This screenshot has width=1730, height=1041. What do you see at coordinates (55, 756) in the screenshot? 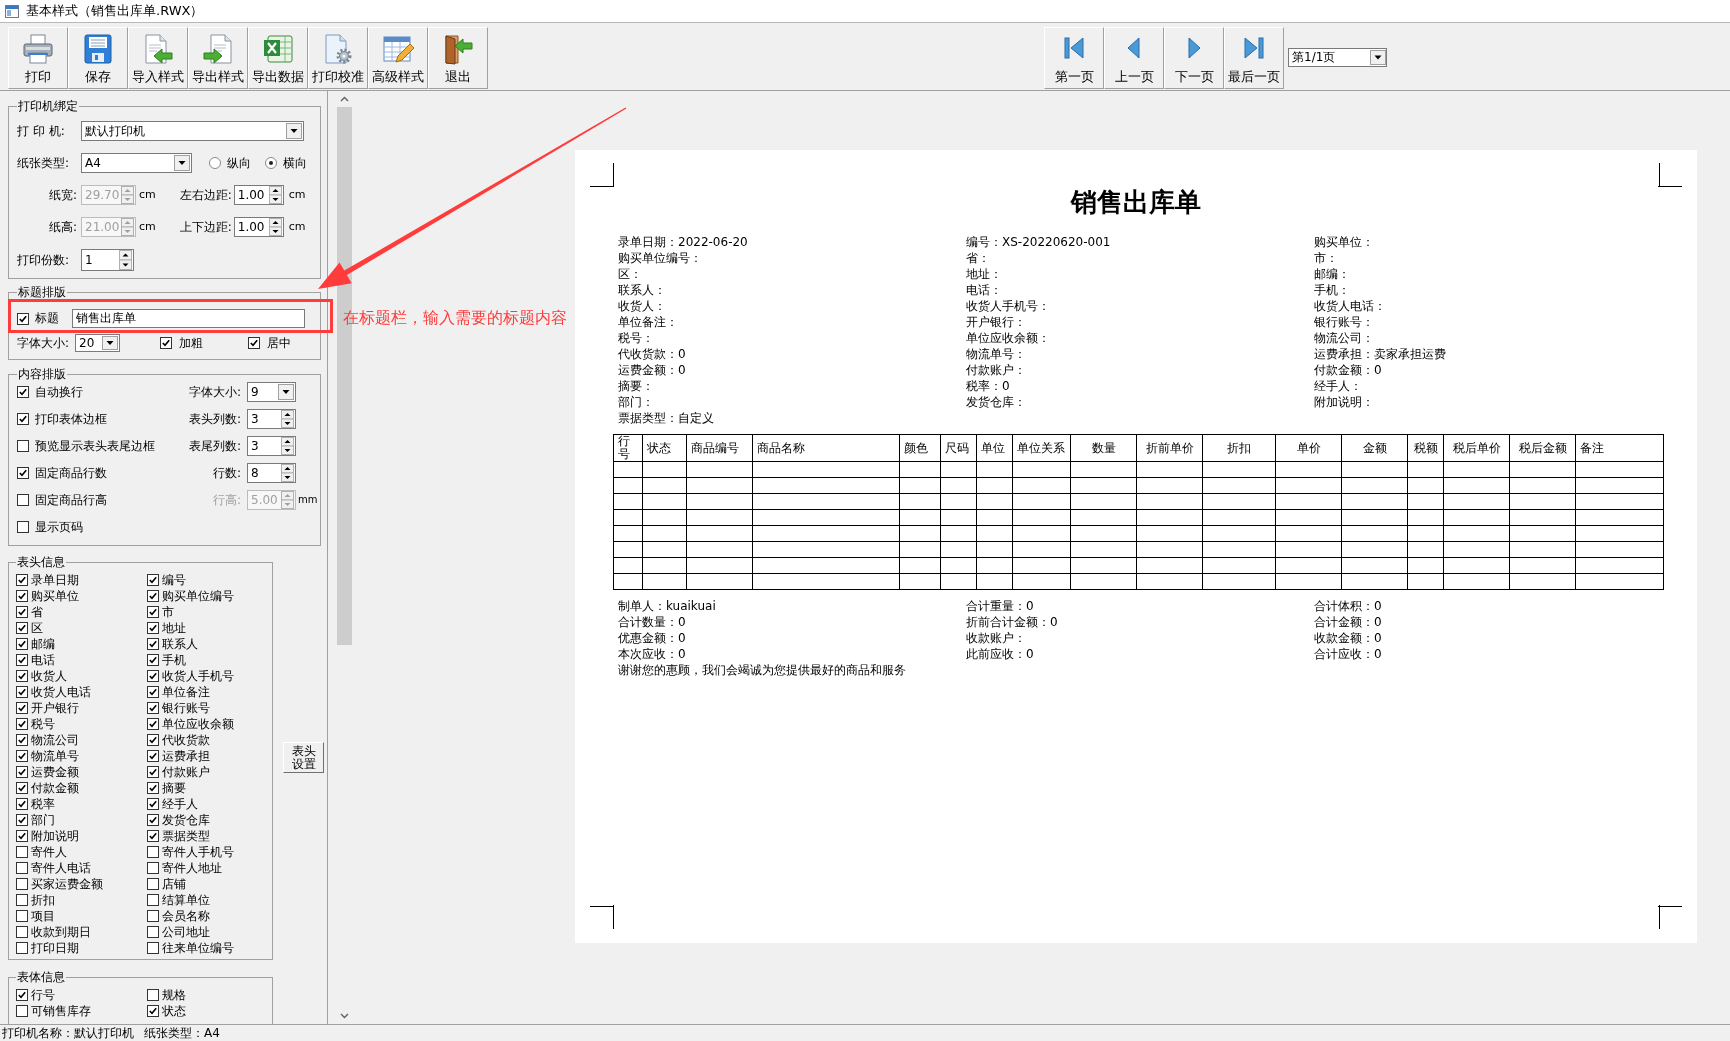
I see `checkbox-label: 物流单号` at bounding box center [55, 756].